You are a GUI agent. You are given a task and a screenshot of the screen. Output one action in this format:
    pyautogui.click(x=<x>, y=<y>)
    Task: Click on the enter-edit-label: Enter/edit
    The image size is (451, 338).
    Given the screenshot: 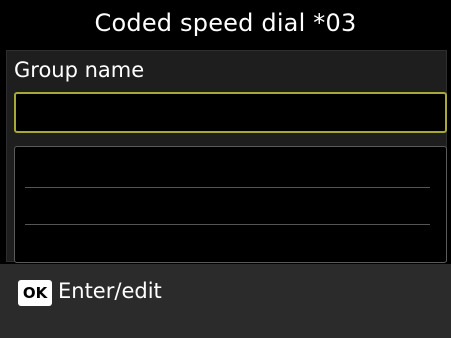 What is the action you would take?
    pyautogui.click(x=110, y=291)
    